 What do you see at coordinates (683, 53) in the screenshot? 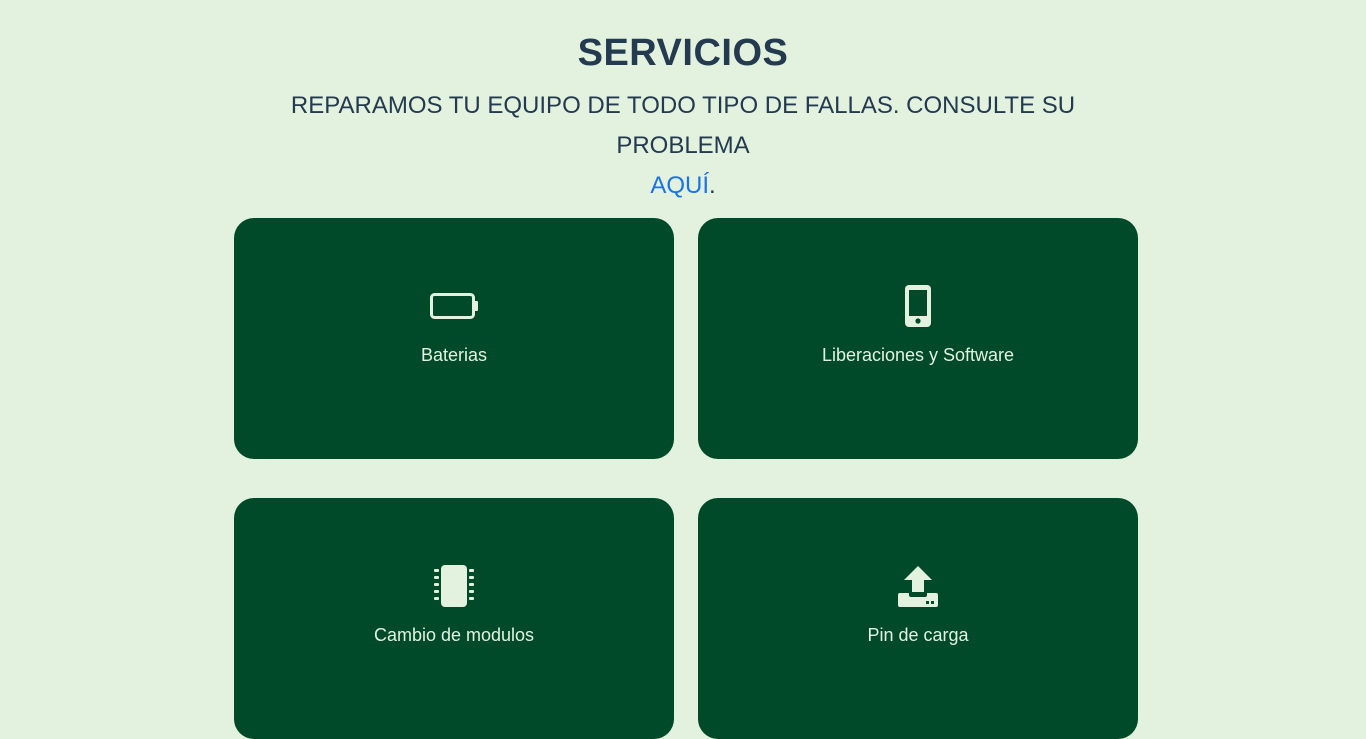
I see `page-title: SERVICIOS` at bounding box center [683, 53].